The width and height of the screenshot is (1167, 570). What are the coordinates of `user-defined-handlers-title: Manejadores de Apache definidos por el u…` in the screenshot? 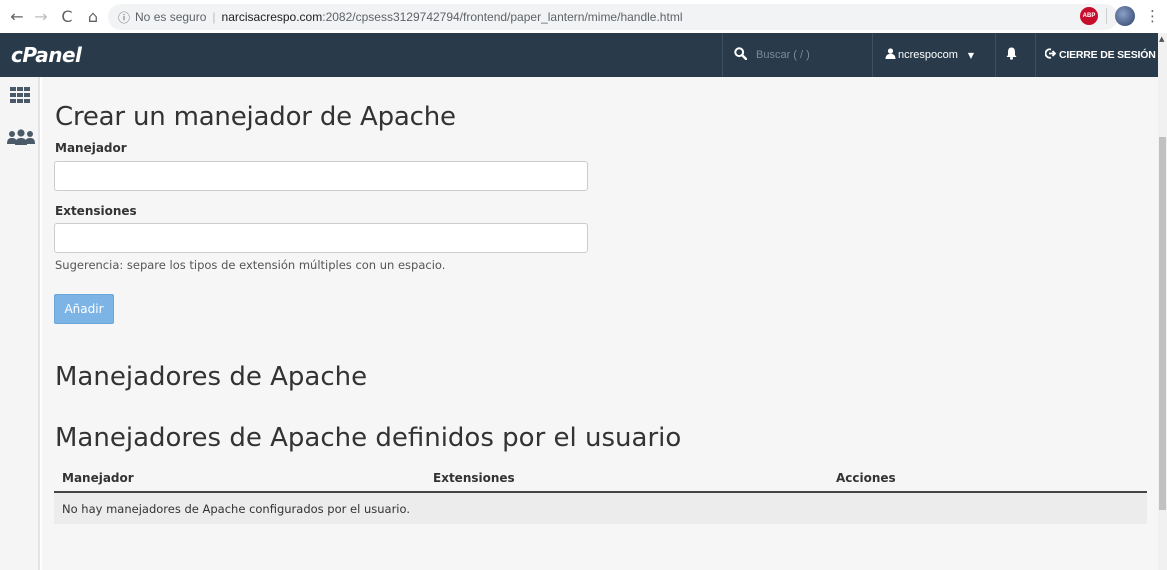 It's located at (368, 438).